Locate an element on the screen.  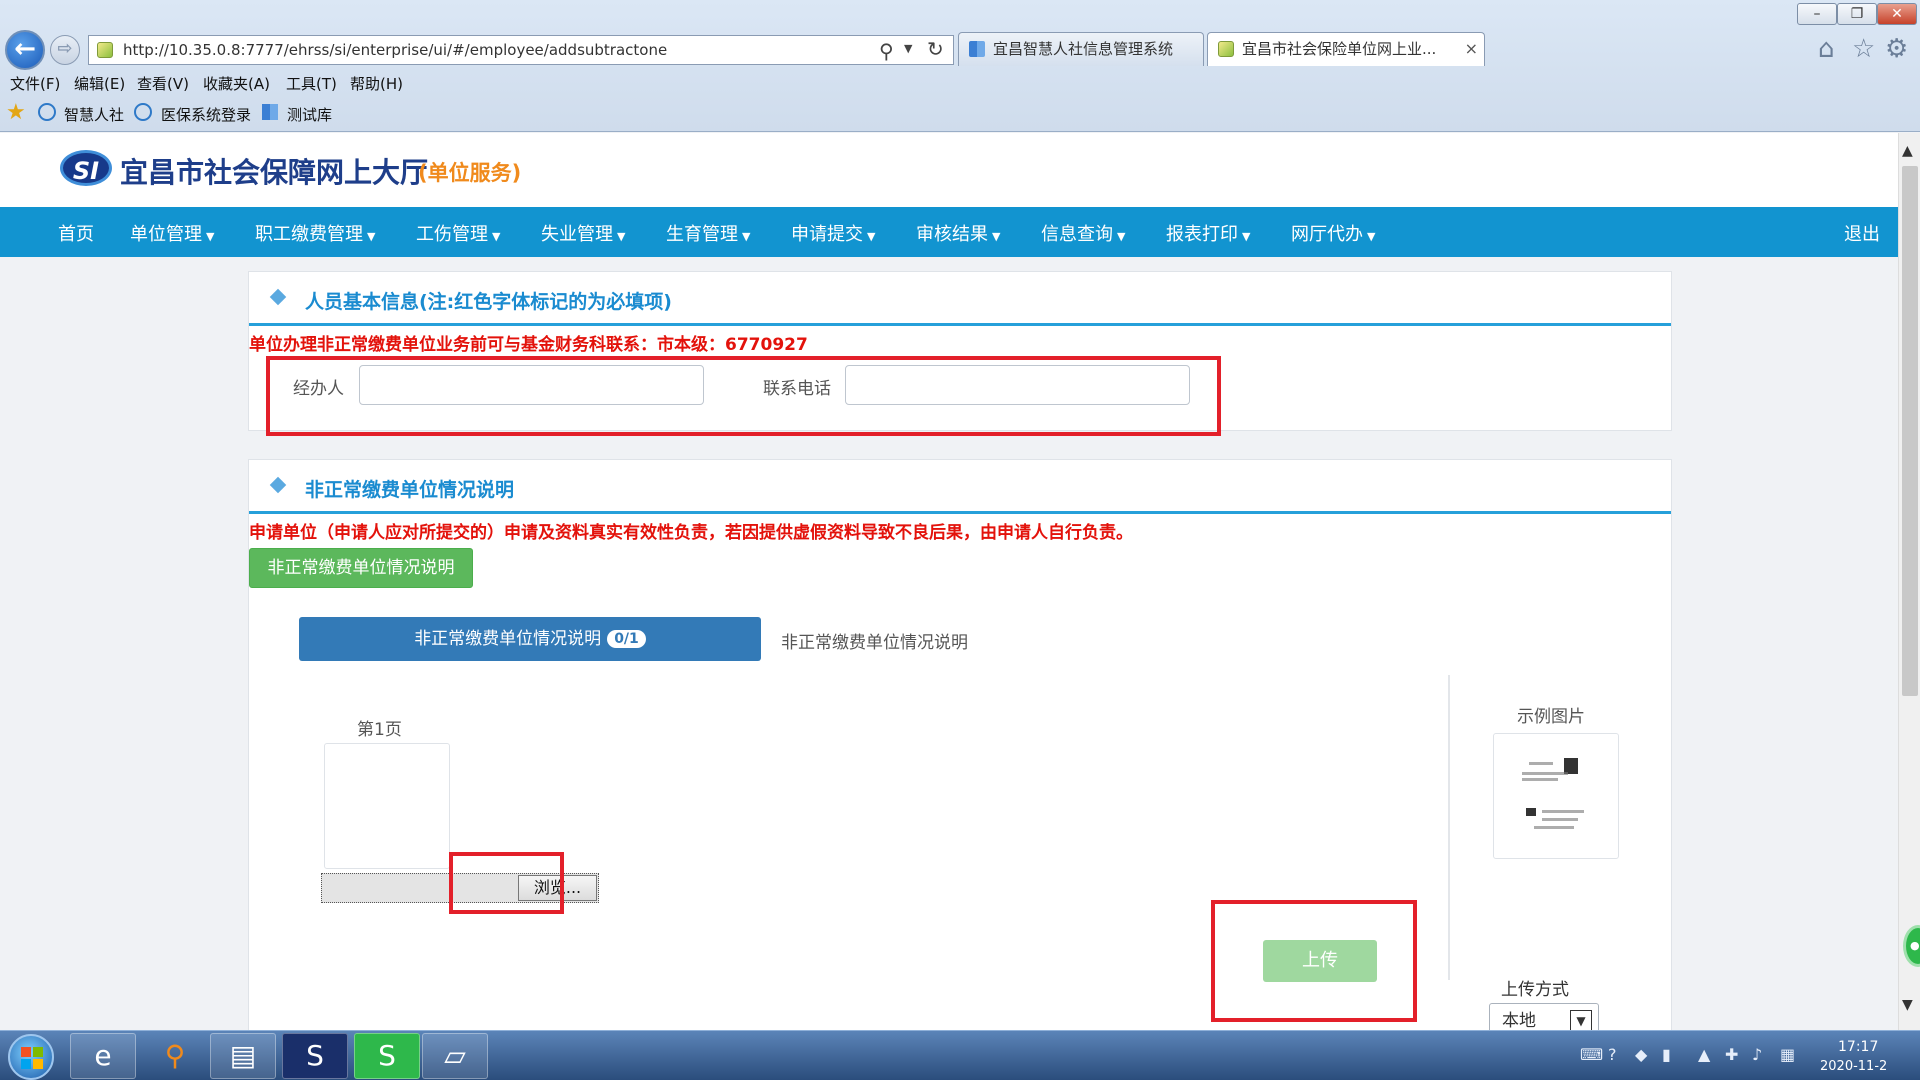
upload-mode-select: 本地 ▼ is located at coordinates (1544, 1016).